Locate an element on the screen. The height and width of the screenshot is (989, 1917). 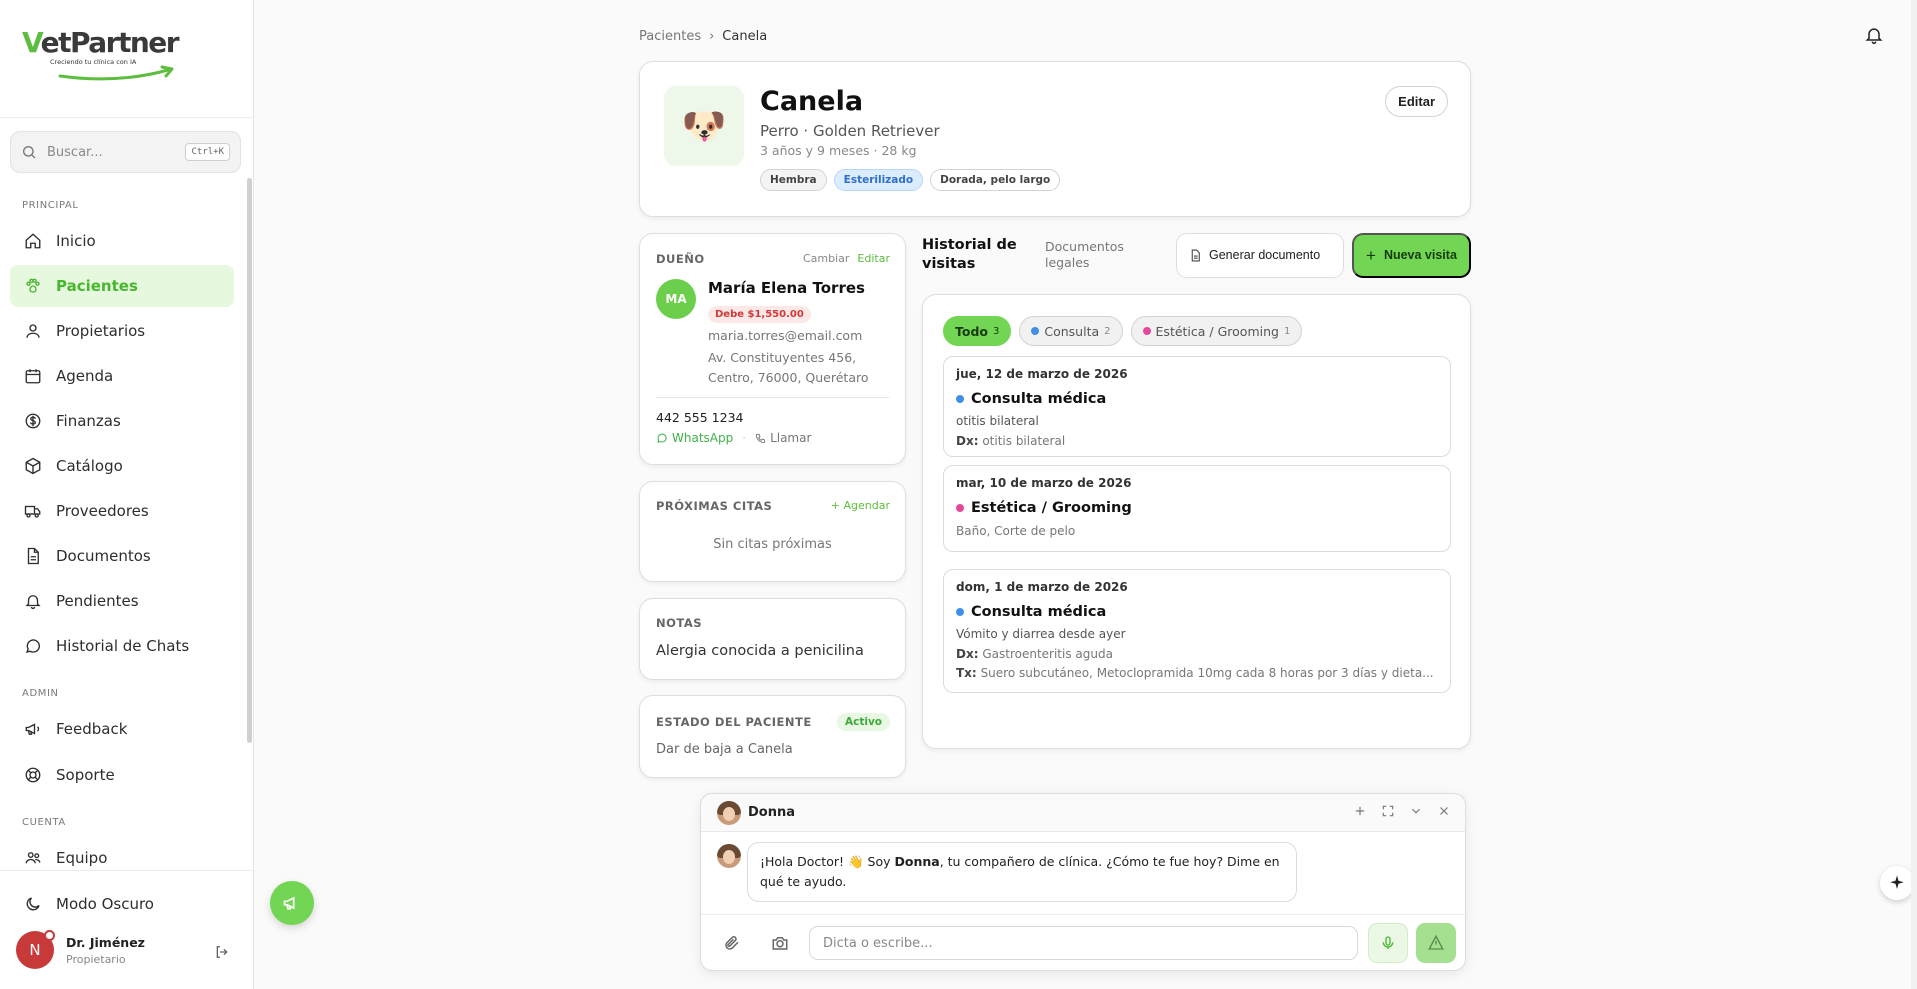
visit-date: jue, 12 de marzo de 2026 is located at coordinates (1042, 374).